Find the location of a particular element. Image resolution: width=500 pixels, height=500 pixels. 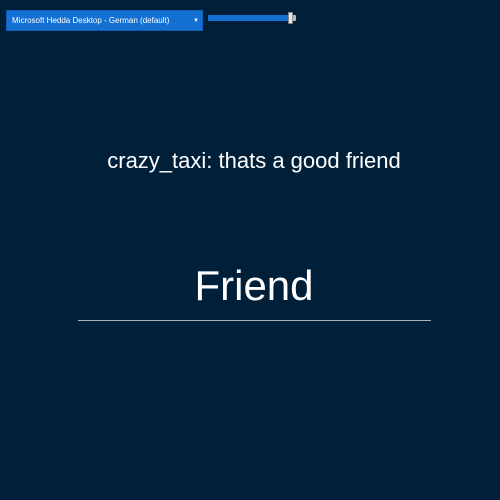

chat-message: crazy_taxi: thats a good friend is located at coordinates (254, 160).